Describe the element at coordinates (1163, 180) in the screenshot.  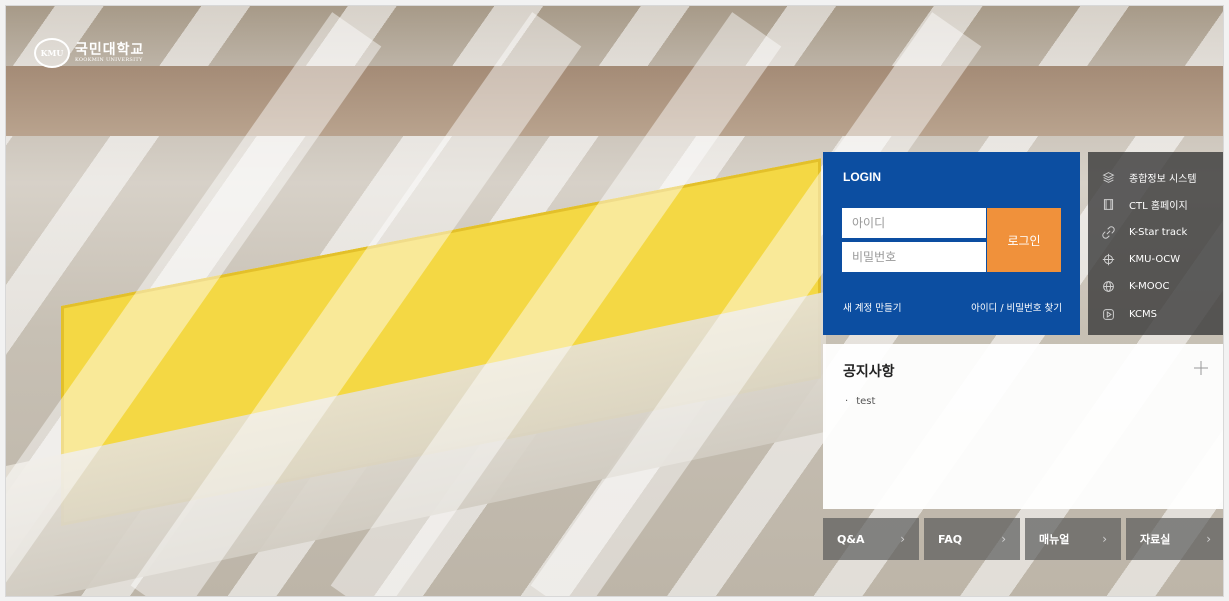
I see `quick-link-label: 종합정보 시스템` at that location.